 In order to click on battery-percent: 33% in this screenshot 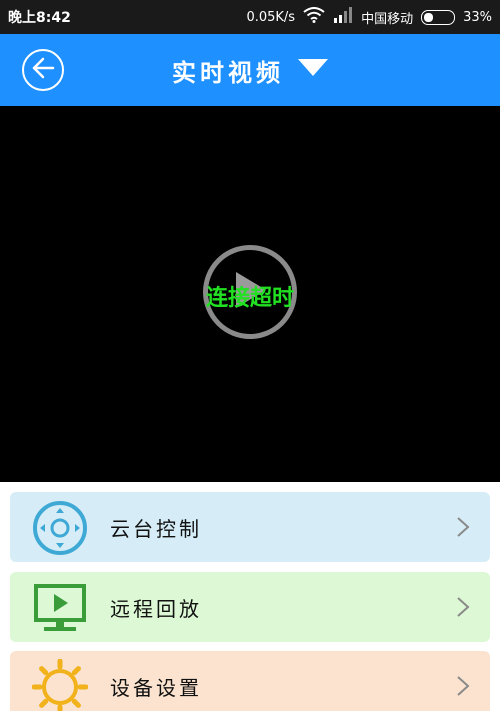, I will do `click(477, 17)`.